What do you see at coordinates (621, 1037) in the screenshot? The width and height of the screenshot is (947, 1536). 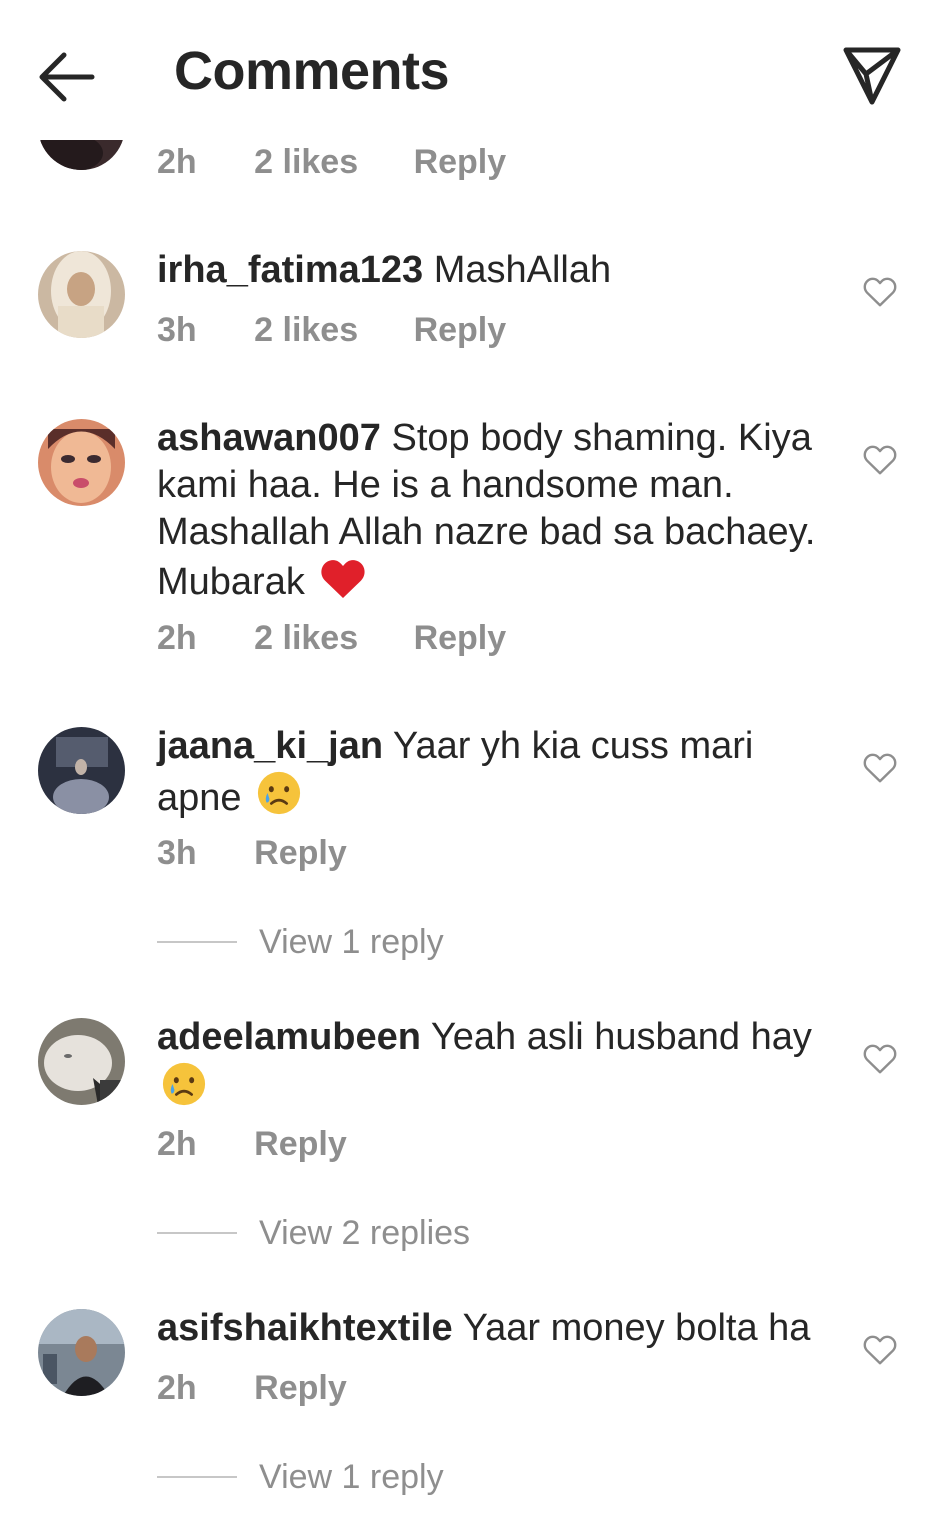 I see `comment-text: Yeah asli husband hay` at bounding box center [621, 1037].